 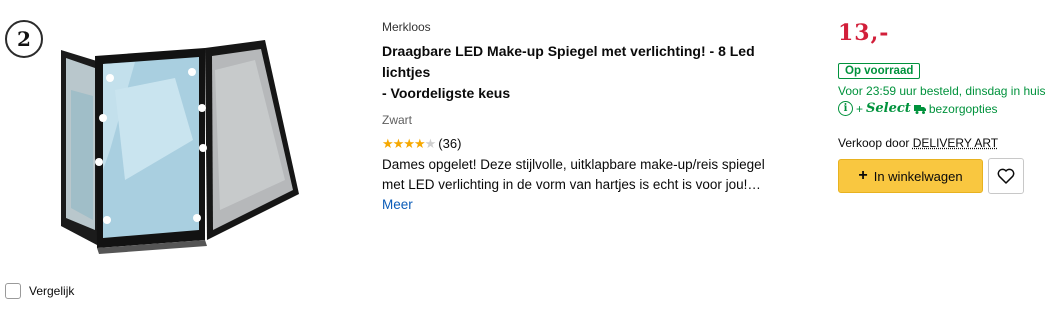 I want to click on truck-icon, so click(x=919, y=109).